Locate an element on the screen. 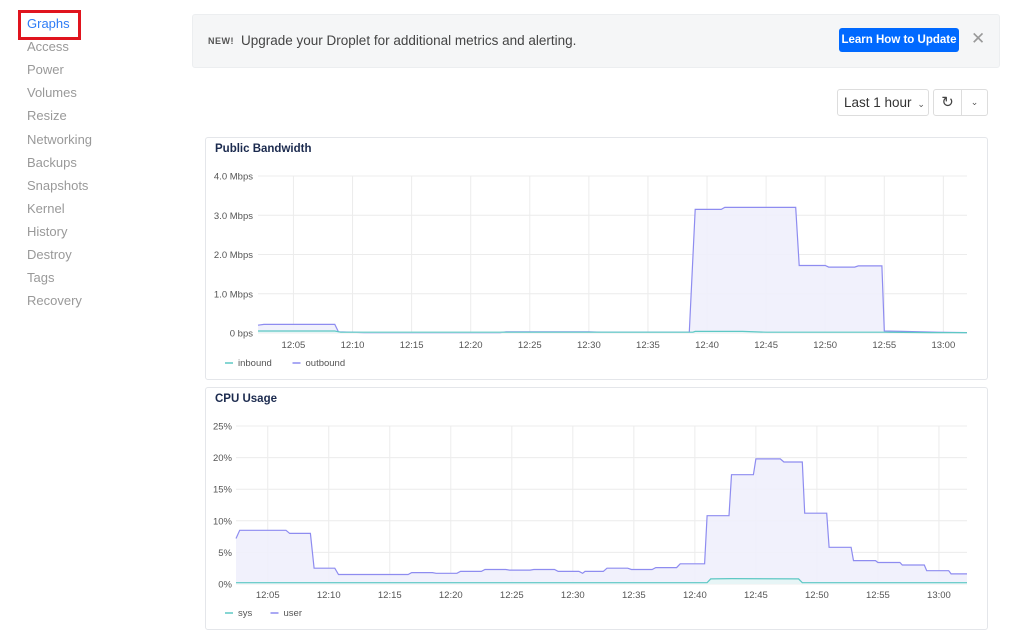 This screenshot has width=1024, height=632. time-range-select: Last 1 hour ⌄ is located at coordinates (883, 102).